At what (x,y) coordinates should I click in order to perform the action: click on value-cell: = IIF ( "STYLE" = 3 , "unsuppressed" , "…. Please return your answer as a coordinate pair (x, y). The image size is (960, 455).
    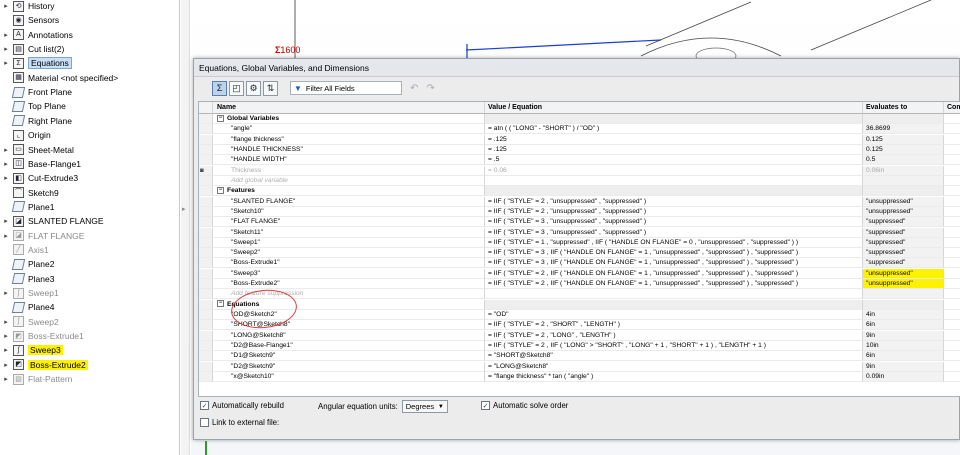
    Looking at the image, I should click on (674, 222).